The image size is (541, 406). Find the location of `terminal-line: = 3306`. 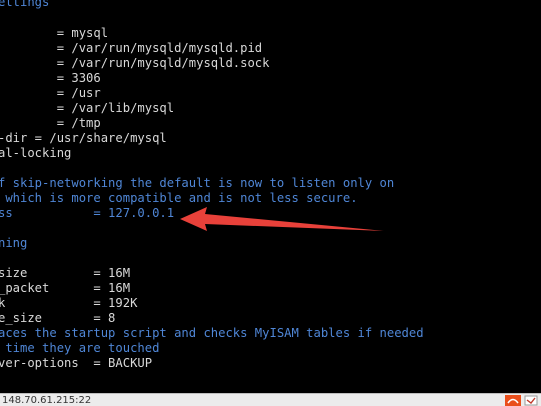

terminal-line: = 3306 is located at coordinates (50, 78).